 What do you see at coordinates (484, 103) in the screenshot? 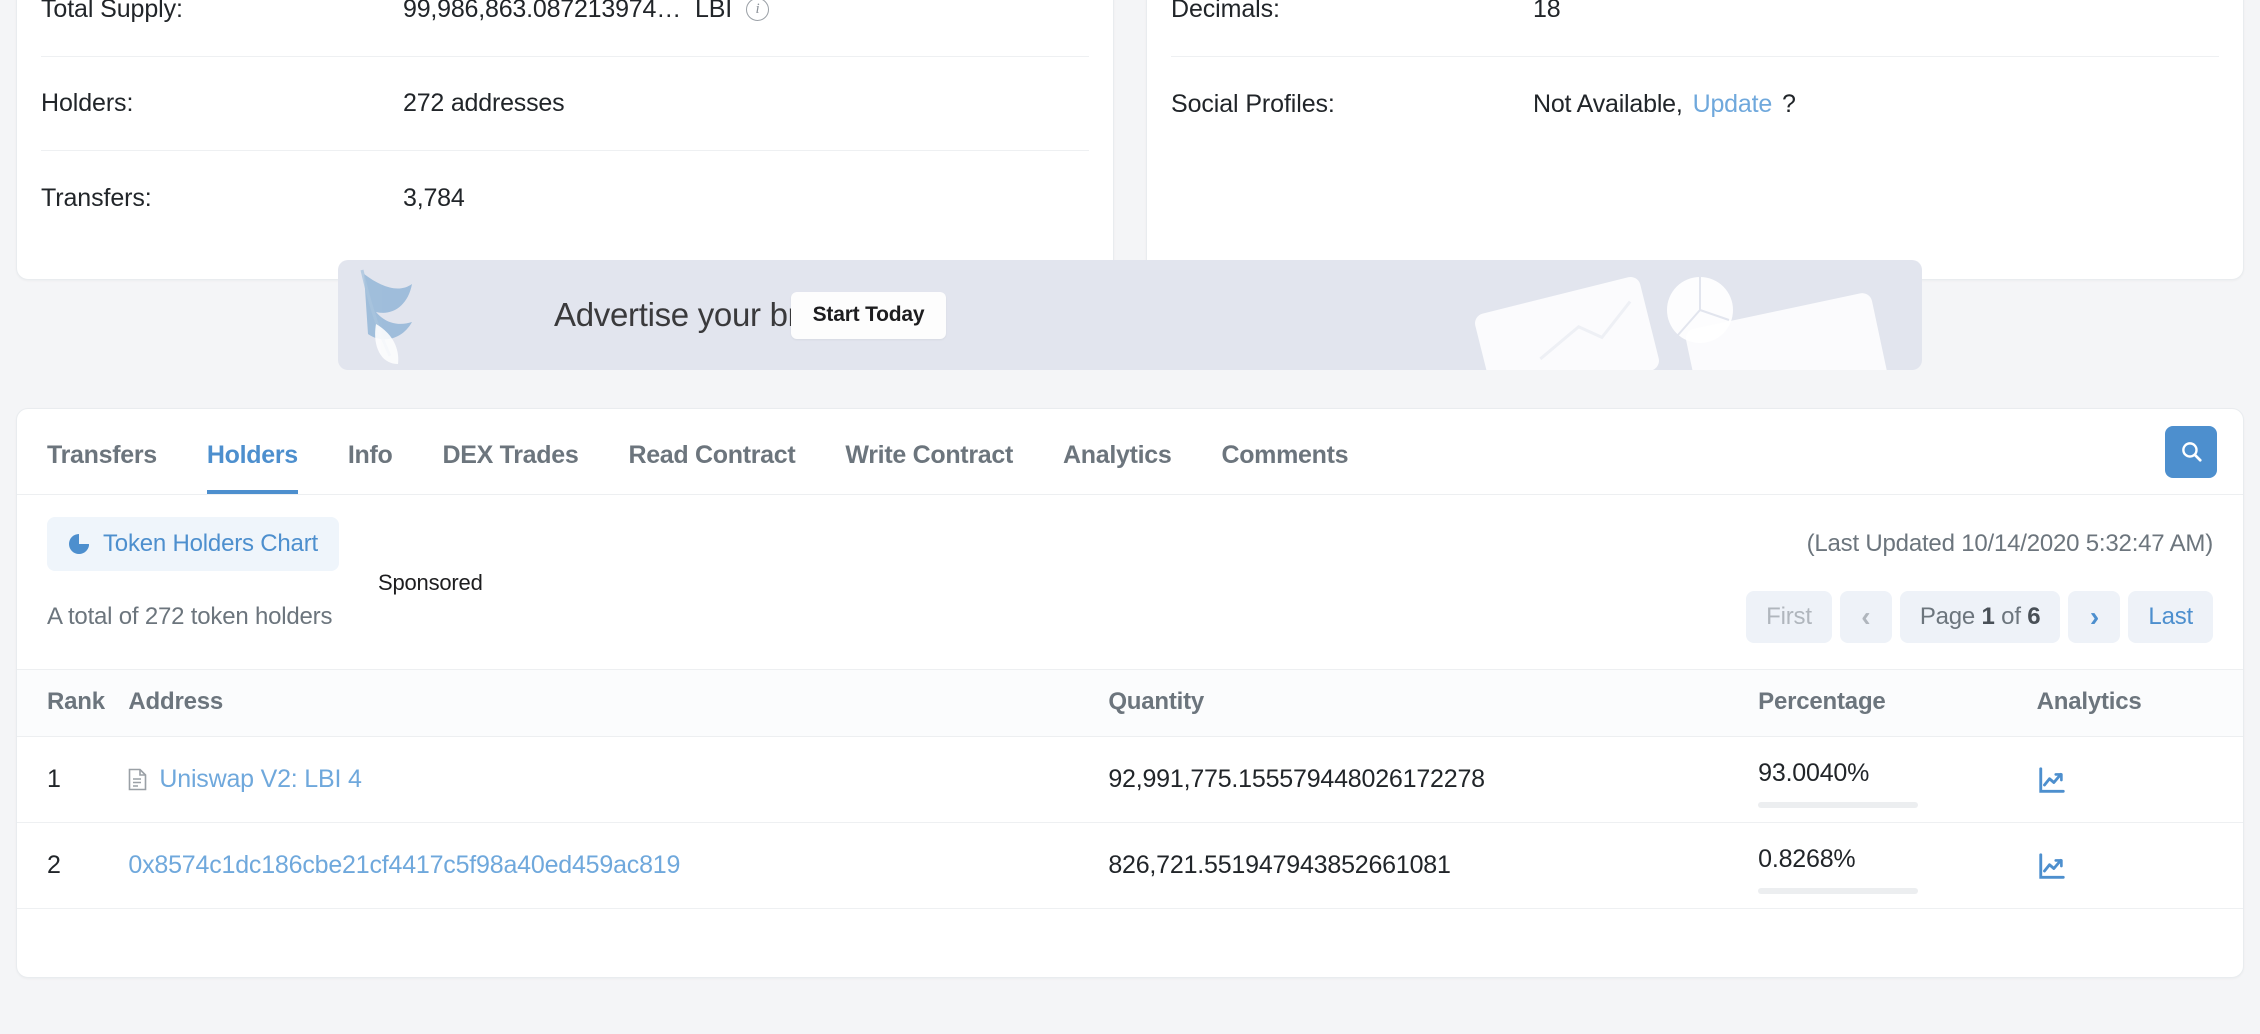
I see `holders-value: 272 addresses` at bounding box center [484, 103].